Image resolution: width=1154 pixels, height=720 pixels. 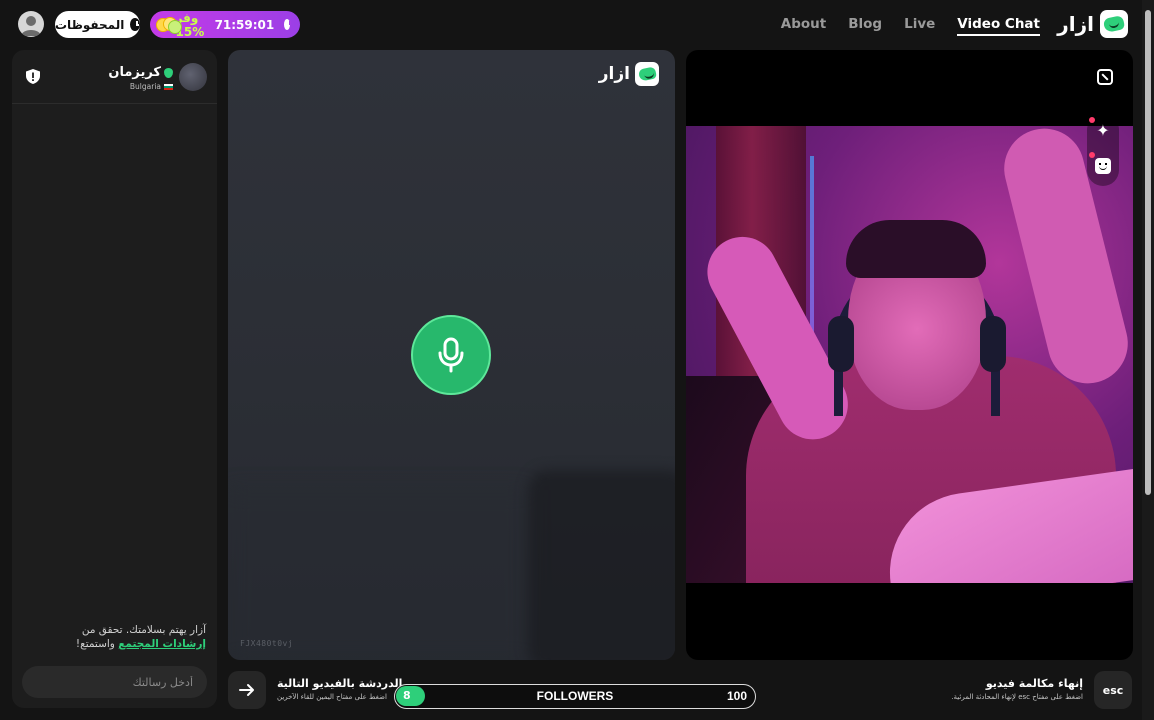 I want to click on saved-history-button: المحفوظات, so click(x=97, y=24).